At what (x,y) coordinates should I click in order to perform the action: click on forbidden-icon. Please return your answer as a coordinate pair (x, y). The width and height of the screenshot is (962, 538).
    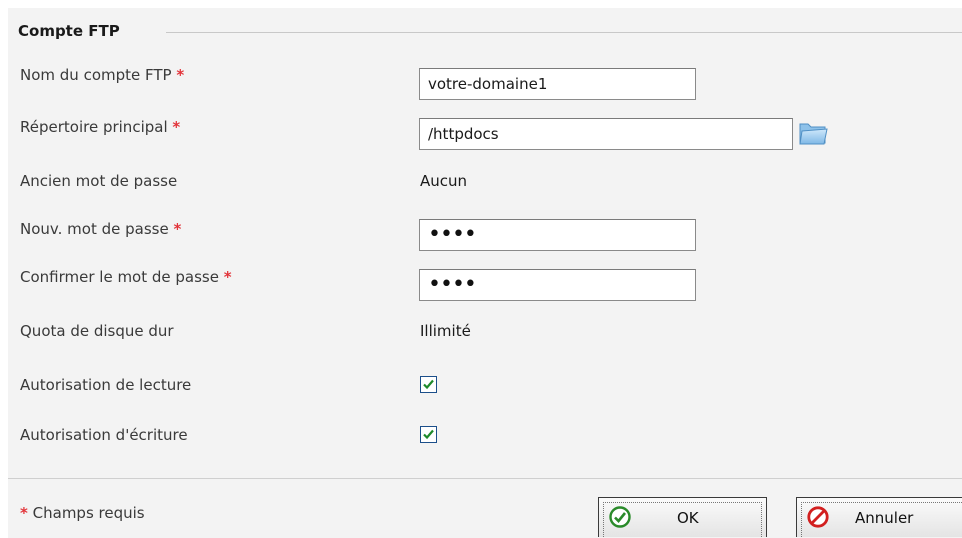
    Looking at the image, I should click on (818, 517).